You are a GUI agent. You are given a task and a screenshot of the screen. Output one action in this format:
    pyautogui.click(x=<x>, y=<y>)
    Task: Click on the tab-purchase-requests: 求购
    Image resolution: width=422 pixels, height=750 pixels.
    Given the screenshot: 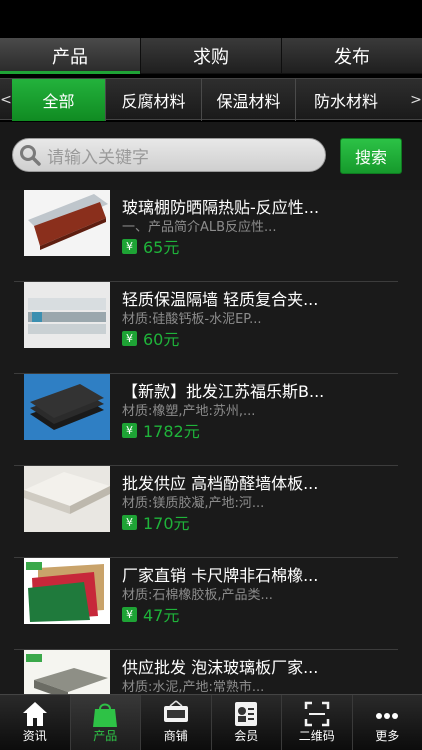 What is the action you would take?
    pyautogui.click(x=211, y=55)
    